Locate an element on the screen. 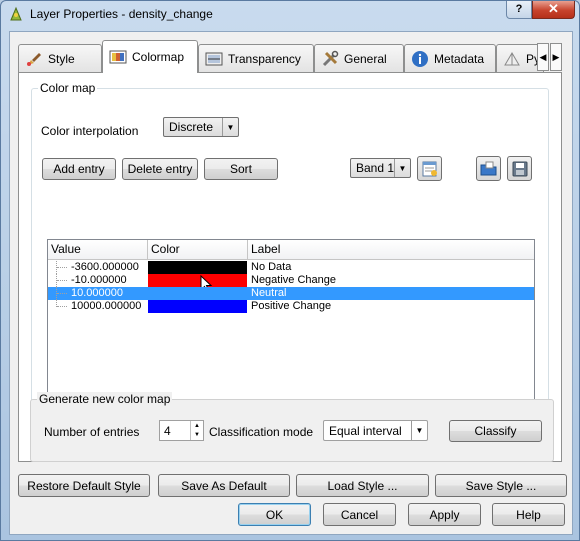  tab-metadata: Metadata is located at coordinates (450, 58).